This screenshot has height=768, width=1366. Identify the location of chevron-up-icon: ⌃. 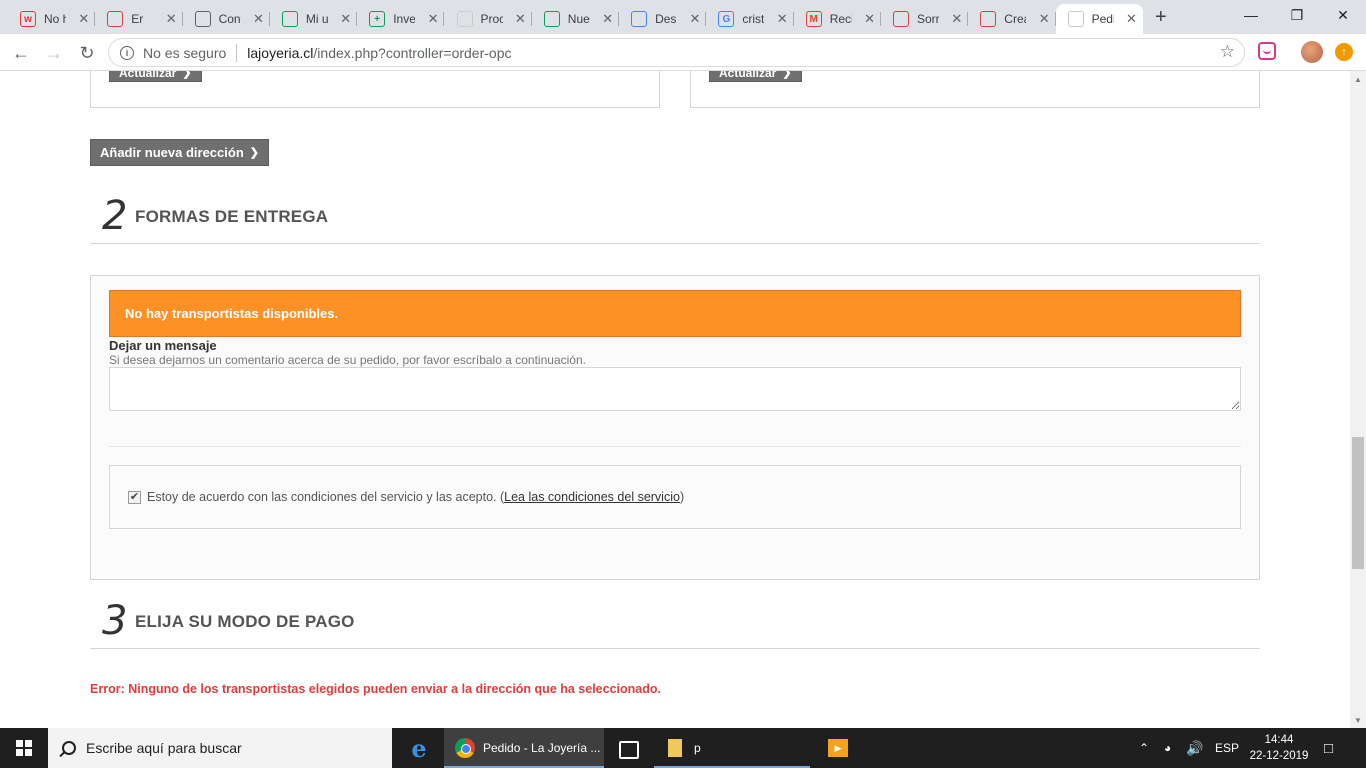
(1144, 748).